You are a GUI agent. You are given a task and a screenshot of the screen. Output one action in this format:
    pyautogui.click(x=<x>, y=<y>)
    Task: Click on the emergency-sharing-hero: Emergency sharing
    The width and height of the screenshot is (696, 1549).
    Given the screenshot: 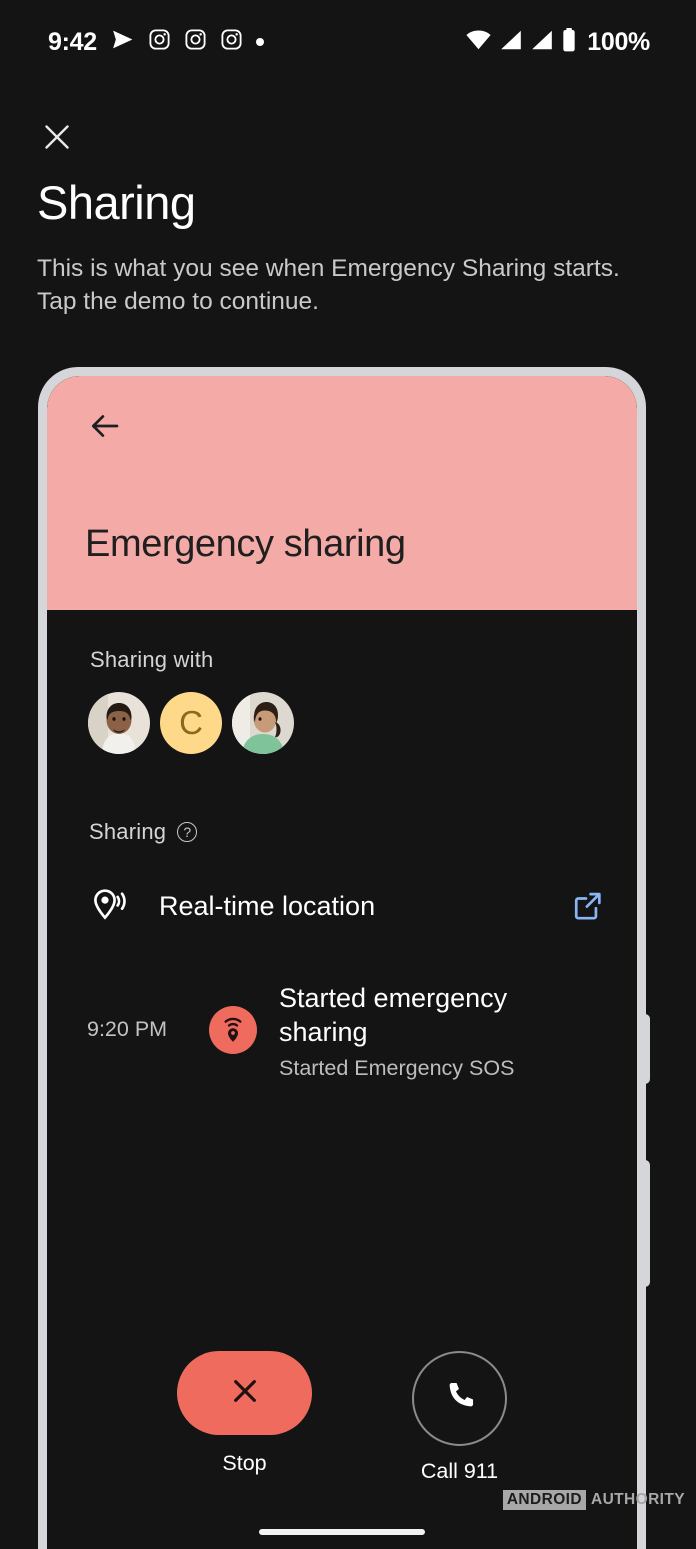 What is the action you would take?
    pyautogui.click(x=342, y=493)
    